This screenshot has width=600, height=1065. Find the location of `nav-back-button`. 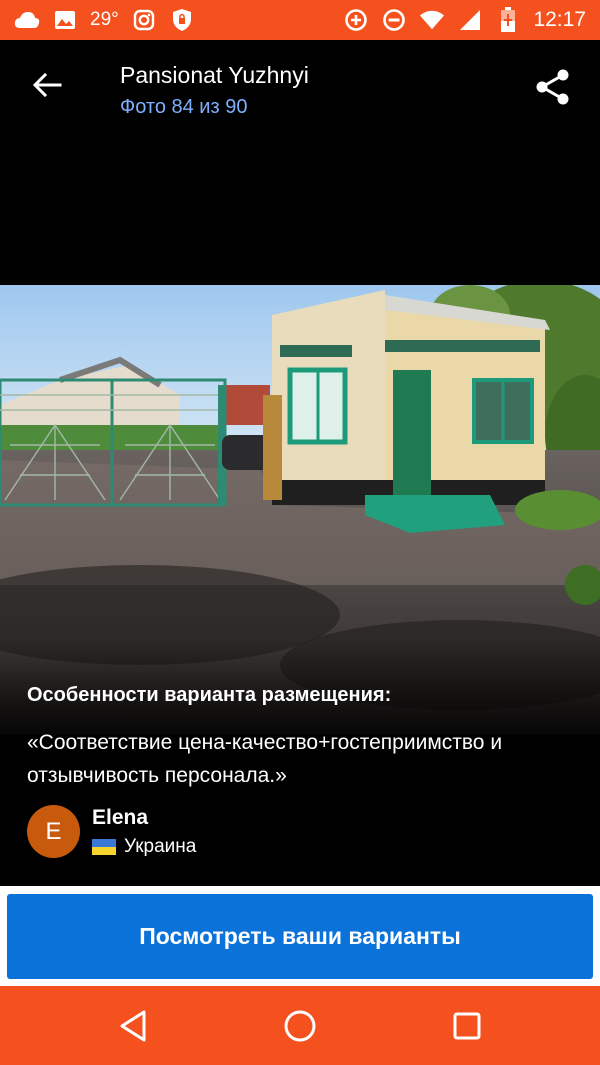

nav-back-button is located at coordinates (133, 1026).